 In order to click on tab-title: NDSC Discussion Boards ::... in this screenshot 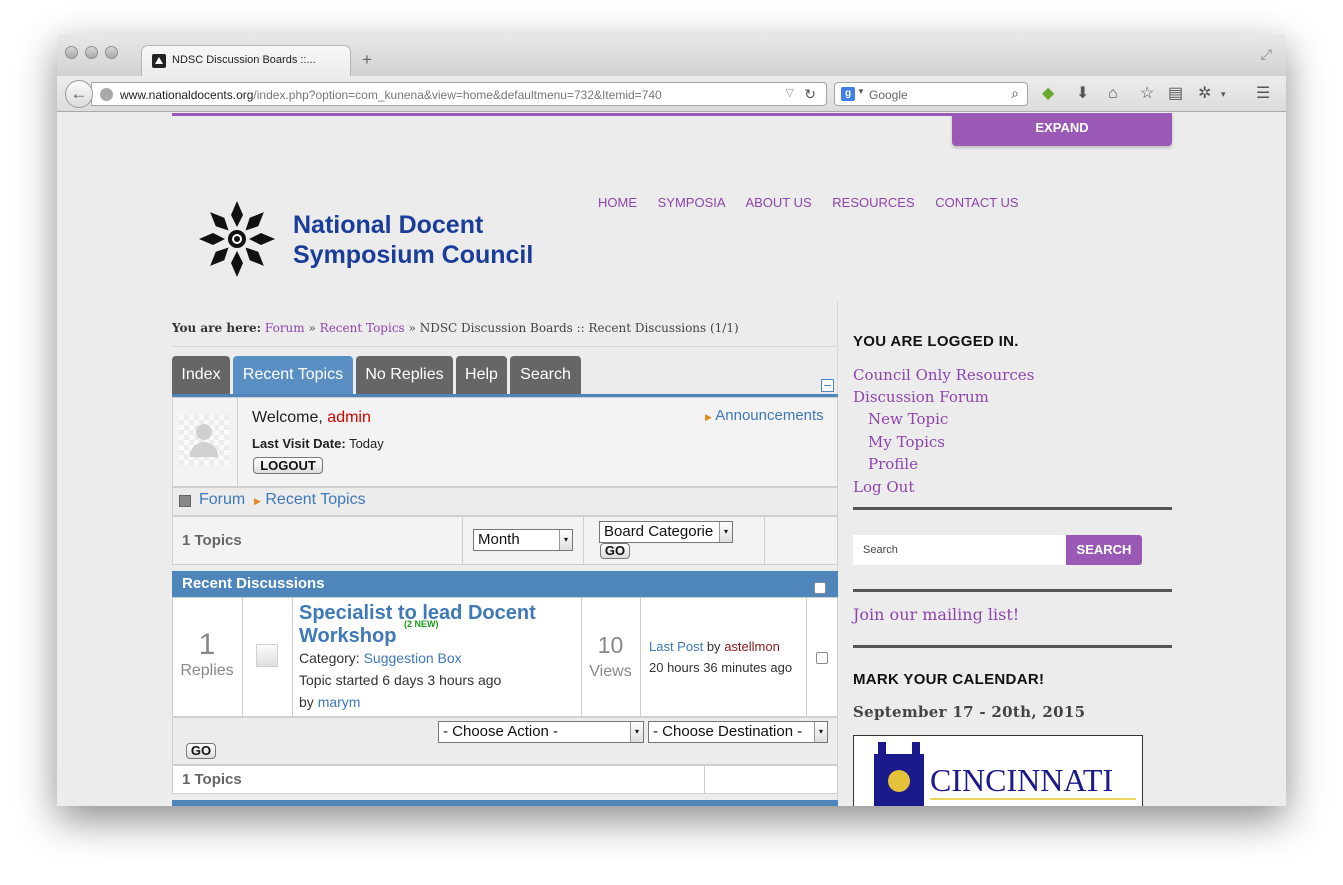, I will do `click(244, 60)`.